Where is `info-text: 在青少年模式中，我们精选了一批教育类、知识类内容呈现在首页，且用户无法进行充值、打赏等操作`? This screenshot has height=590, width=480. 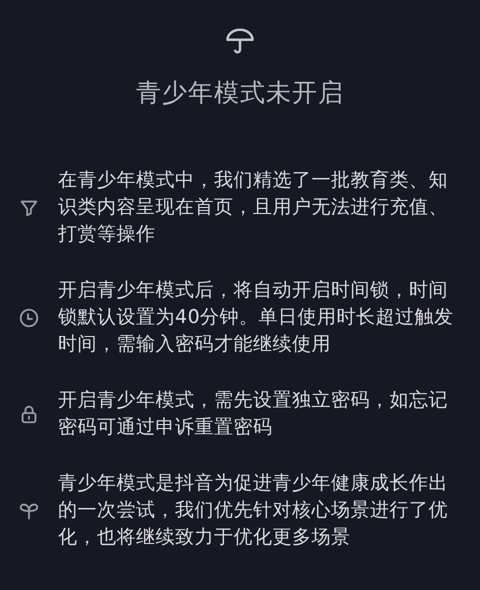 info-text: 在青少年模式中，我们精选了一批教育类、知识类内容呈现在首页，且用户无法进行充值、打赏等操作 is located at coordinates (253, 207).